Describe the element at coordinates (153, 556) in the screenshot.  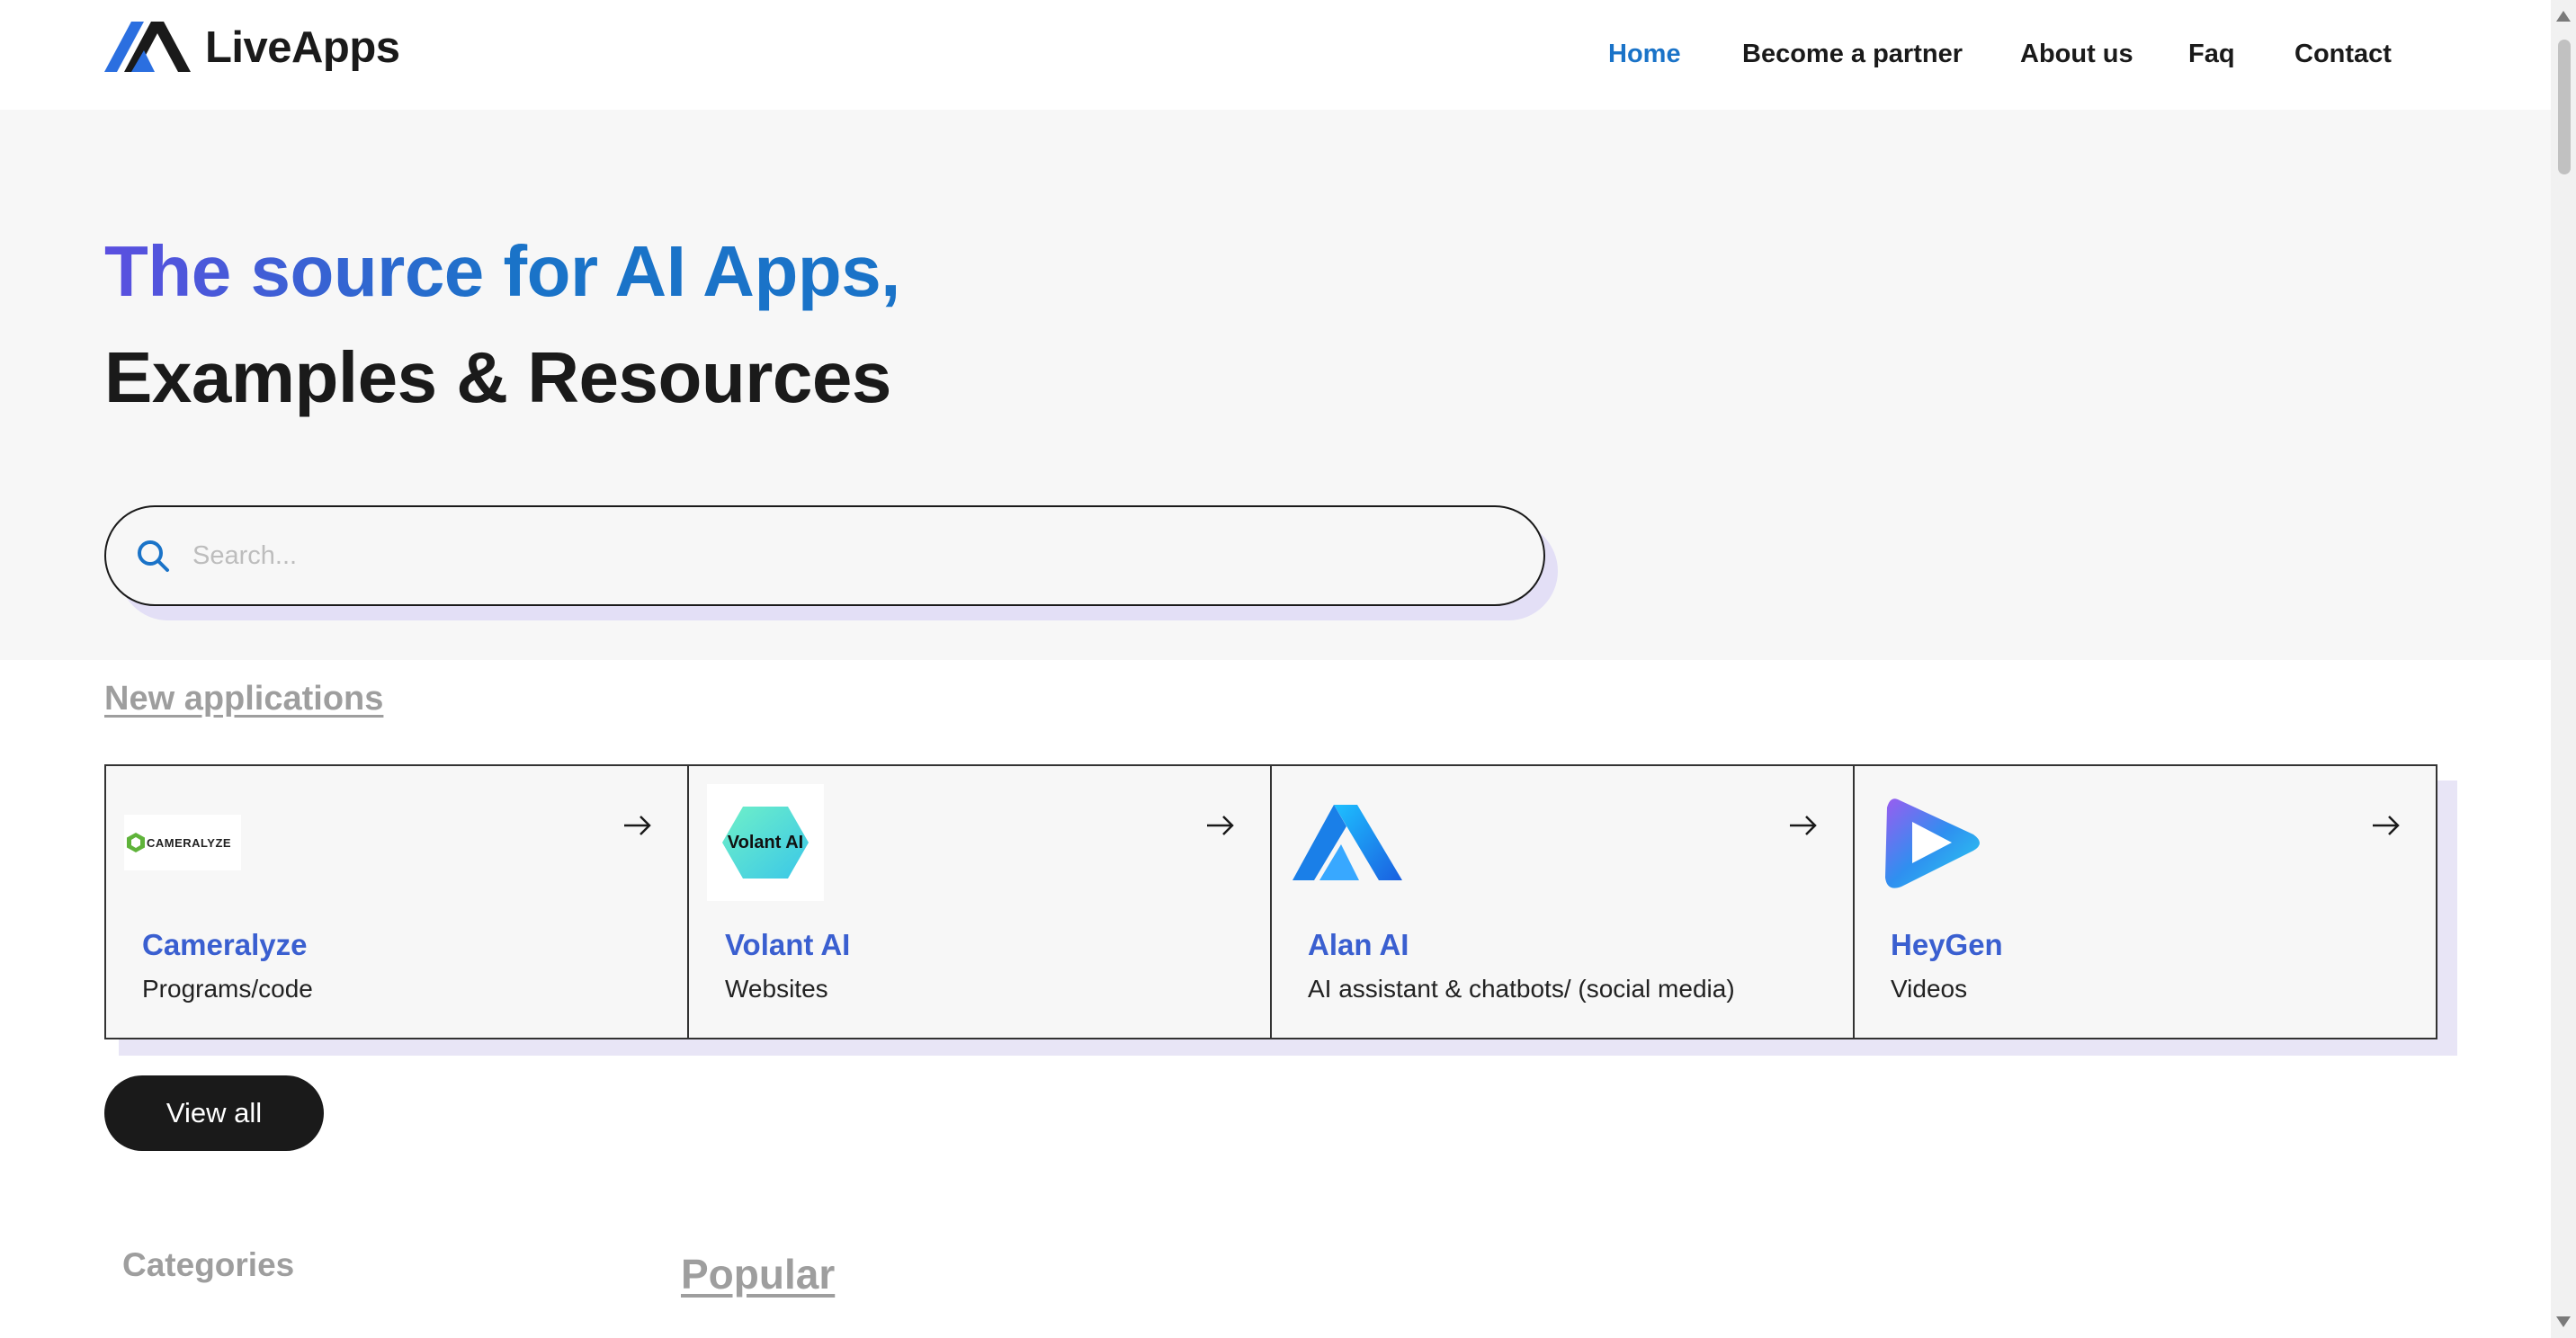
I see `search-icon` at that location.